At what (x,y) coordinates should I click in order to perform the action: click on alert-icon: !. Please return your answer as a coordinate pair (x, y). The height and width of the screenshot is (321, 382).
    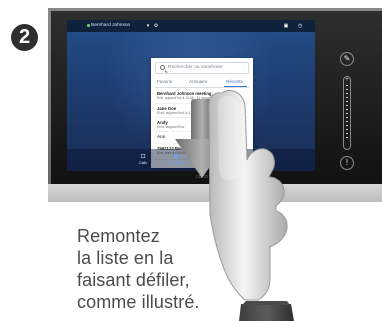
    Looking at the image, I should click on (347, 162).